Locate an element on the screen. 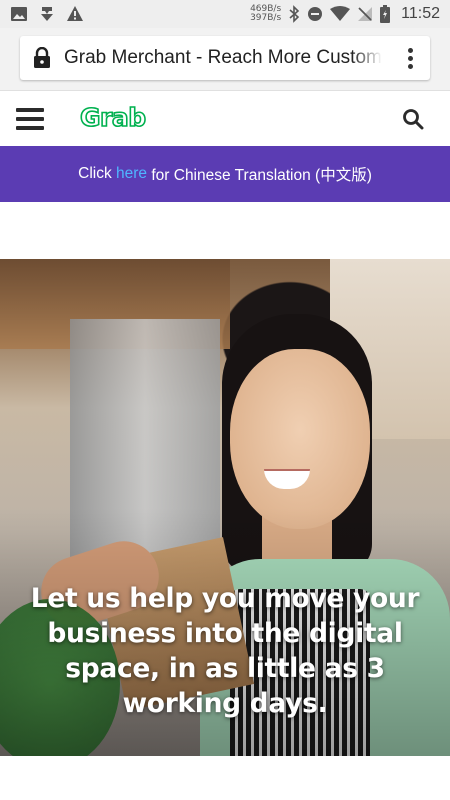 This screenshot has width=450, height=800. url-text: Grab Merchant - Reach More Customers is located at coordinates (223, 58).